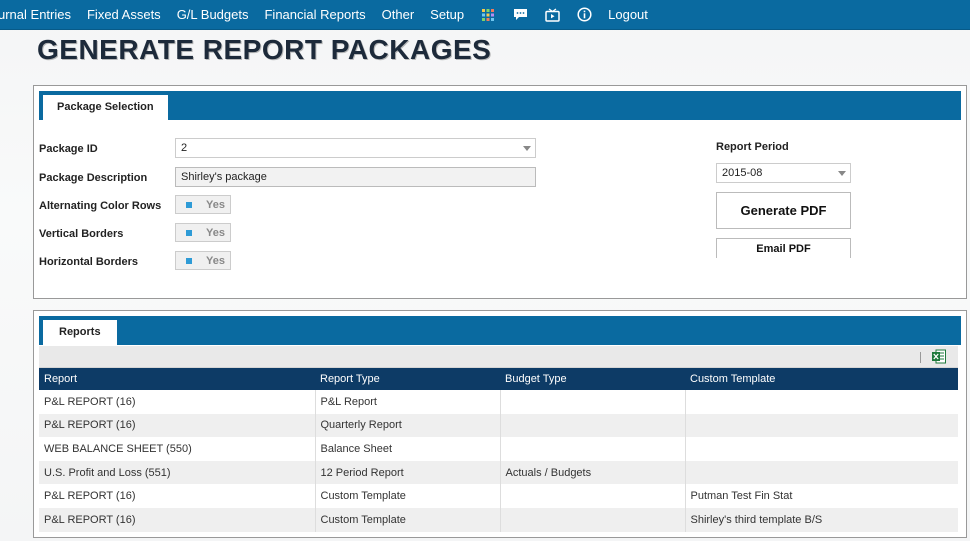  What do you see at coordinates (593, 472) in the screenshot?
I see `cell-budget-type: Actuals / Budgets` at bounding box center [593, 472].